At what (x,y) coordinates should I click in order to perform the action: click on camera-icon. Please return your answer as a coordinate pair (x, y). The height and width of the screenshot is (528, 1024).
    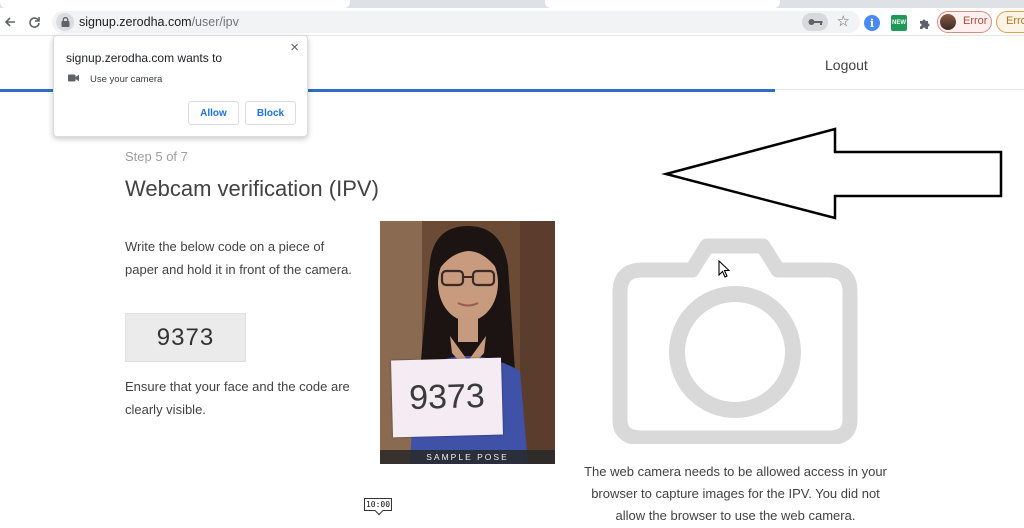
    Looking at the image, I should click on (735, 342).